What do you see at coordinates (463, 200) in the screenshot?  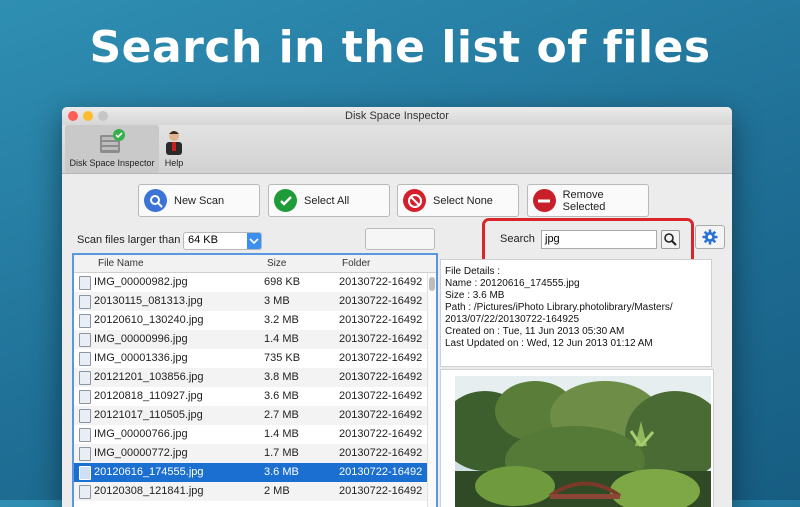 I see `select-none-label: Select None` at bounding box center [463, 200].